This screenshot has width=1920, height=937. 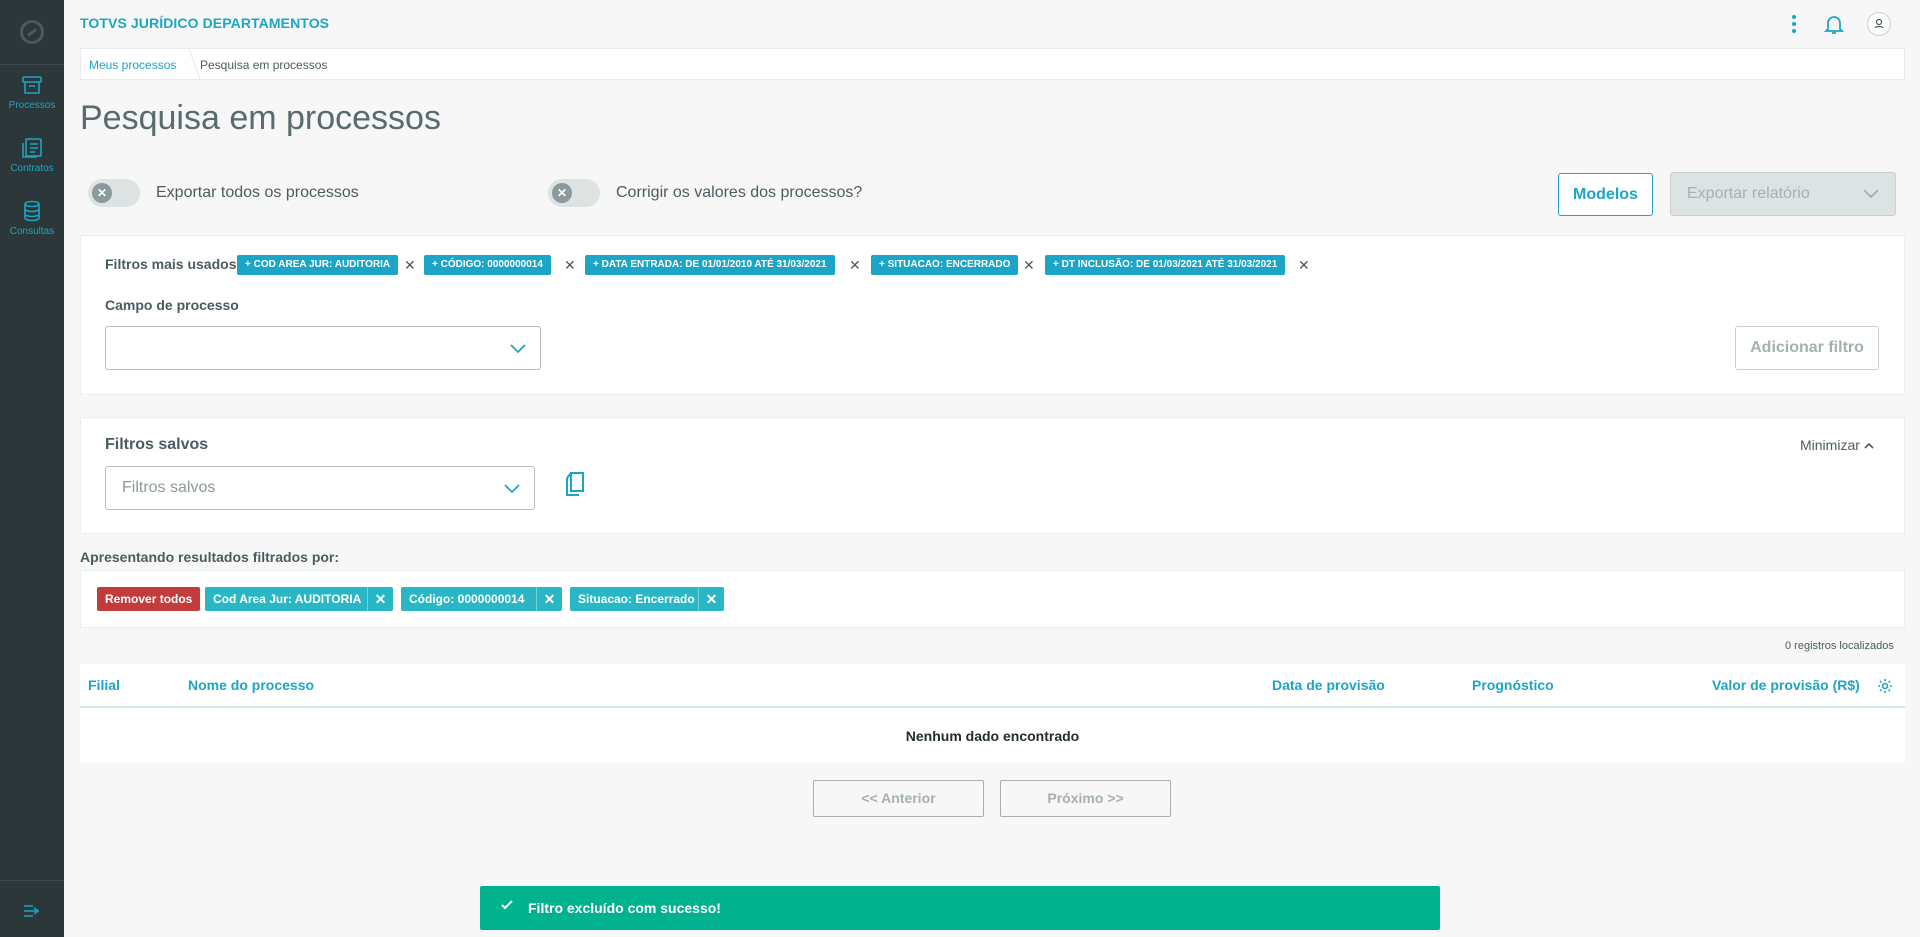 What do you see at coordinates (32, 911) in the screenshot?
I see `collapse-menu-icon` at bounding box center [32, 911].